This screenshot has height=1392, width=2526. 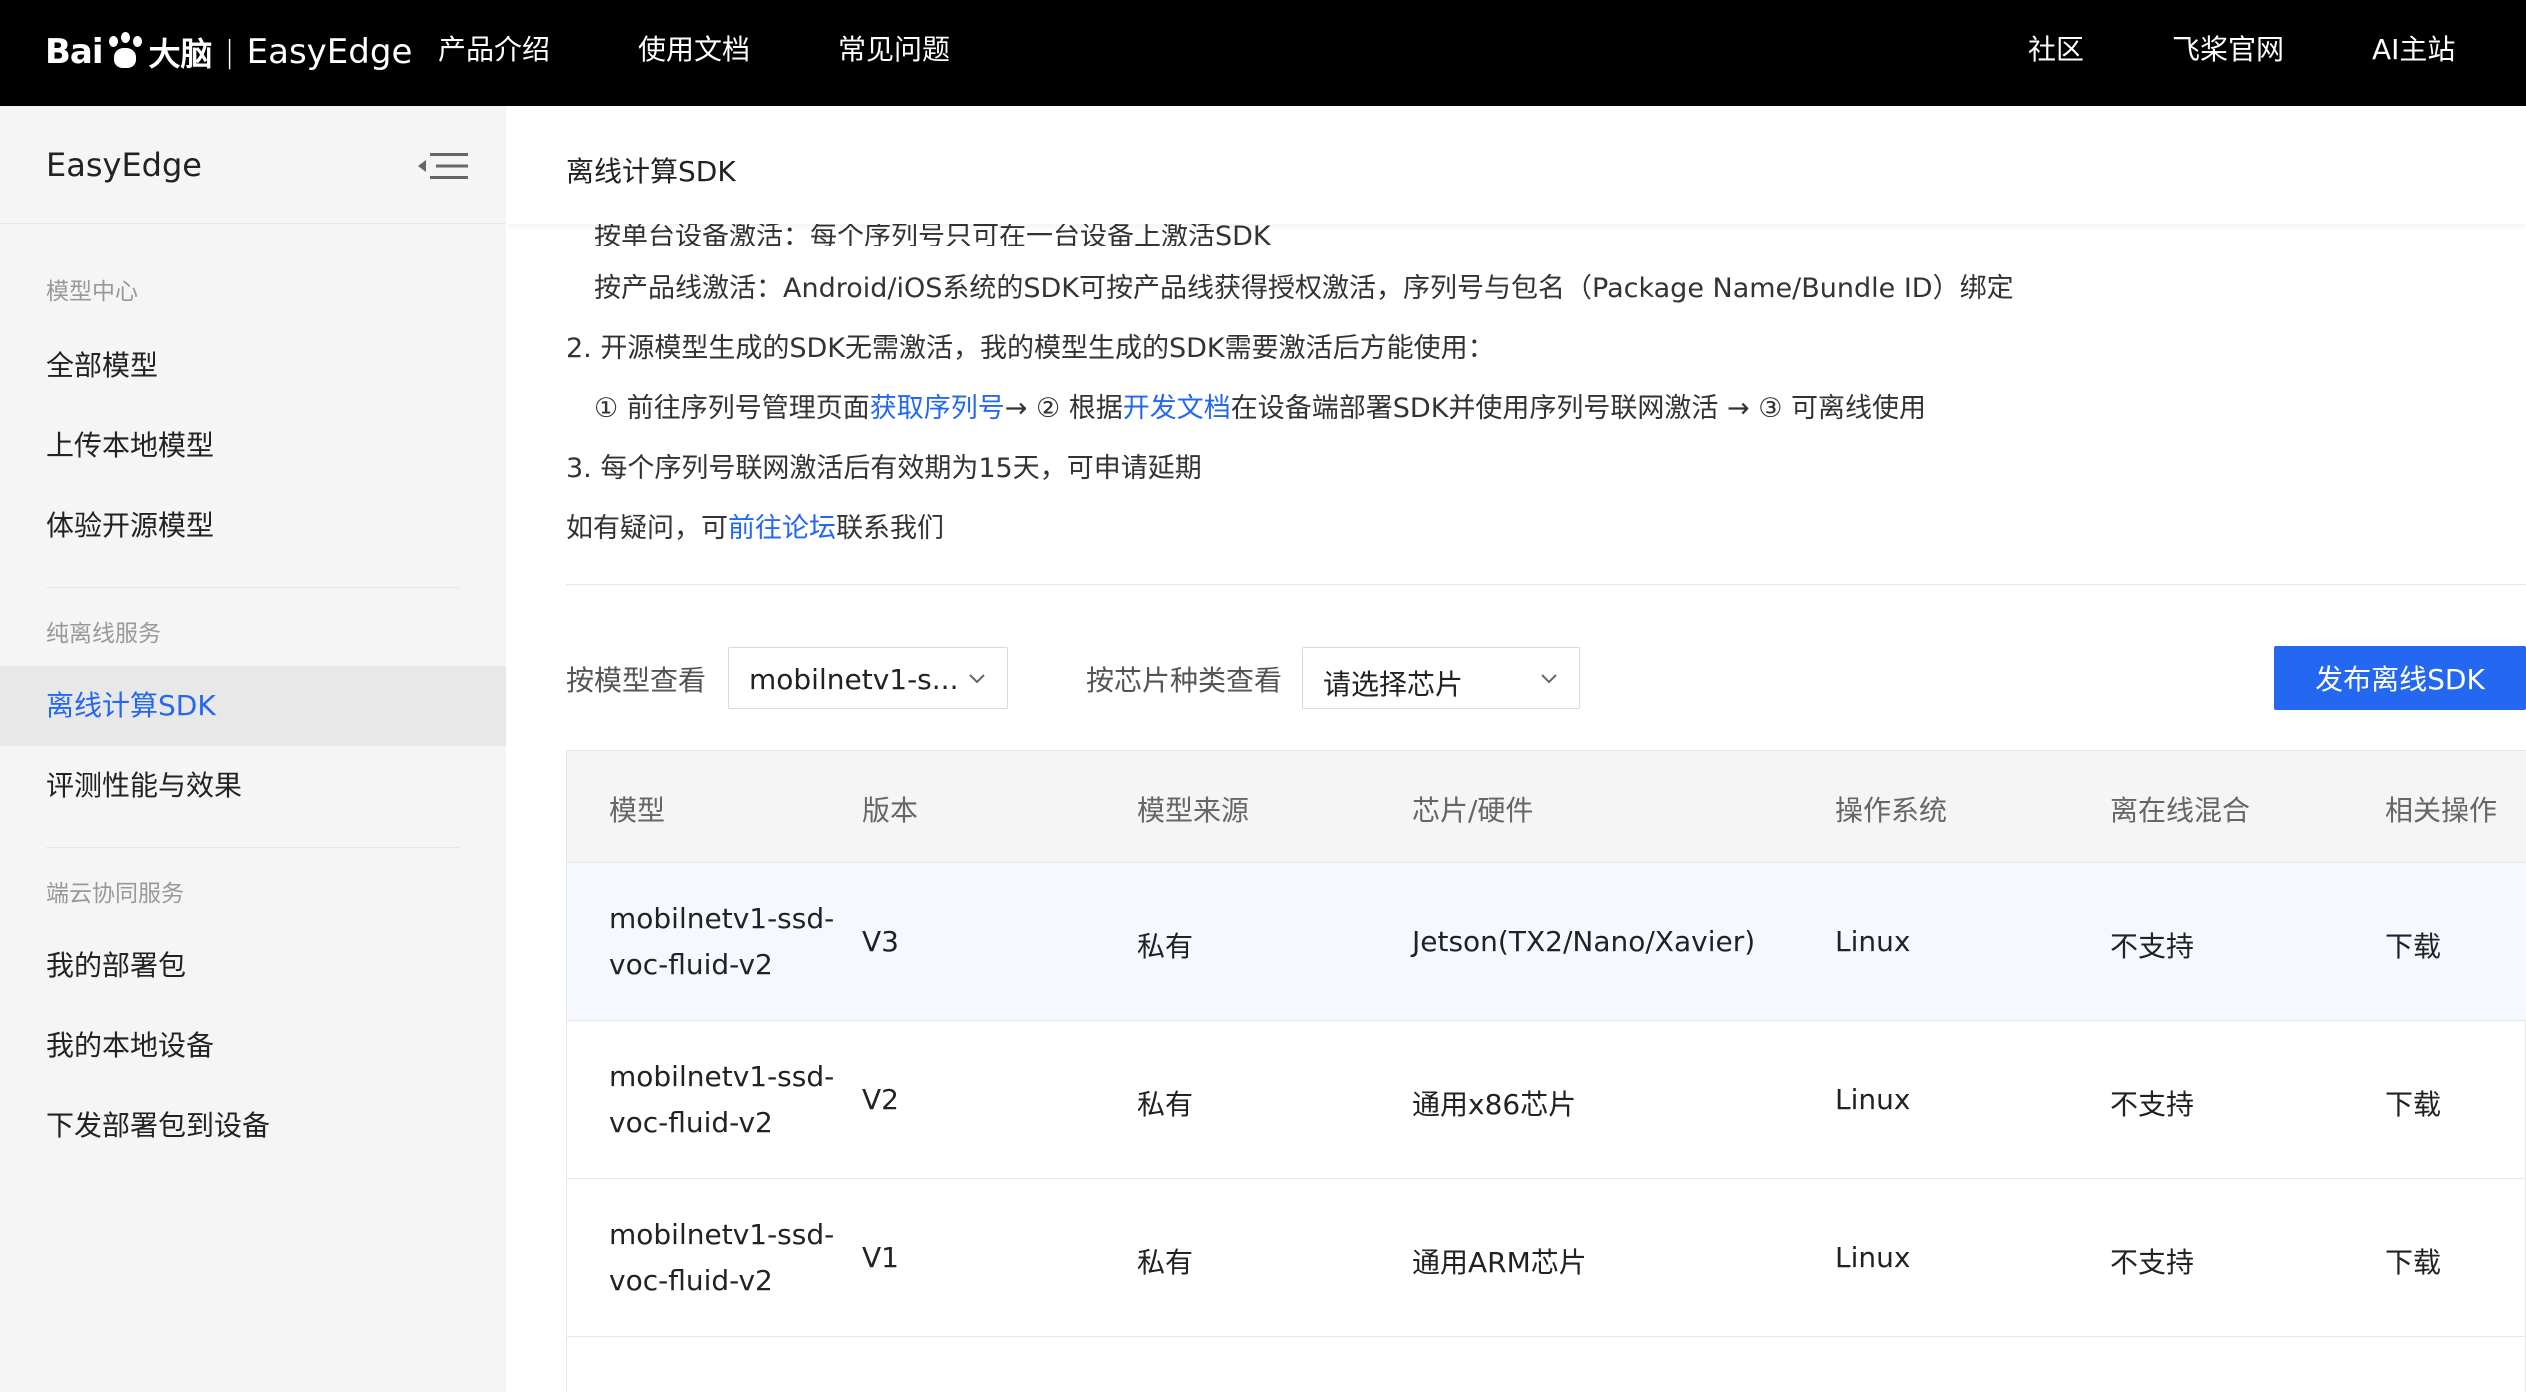 I want to click on publish-offline-sdk-button: 发布离线SDK, so click(x=2400, y=678).